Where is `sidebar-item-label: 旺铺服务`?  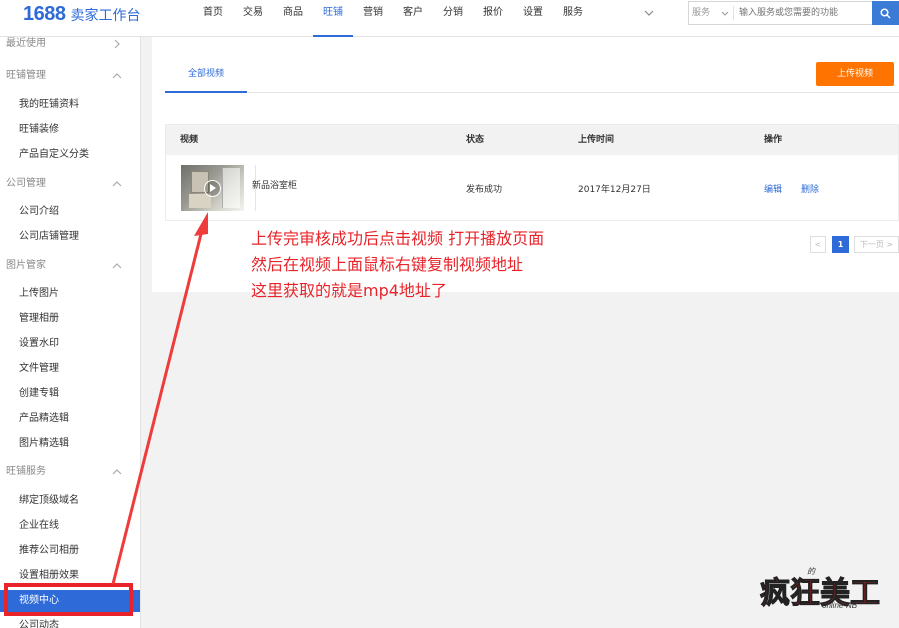
sidebar-item-label: 旺铺服务 is located at coordinates (26, 471).